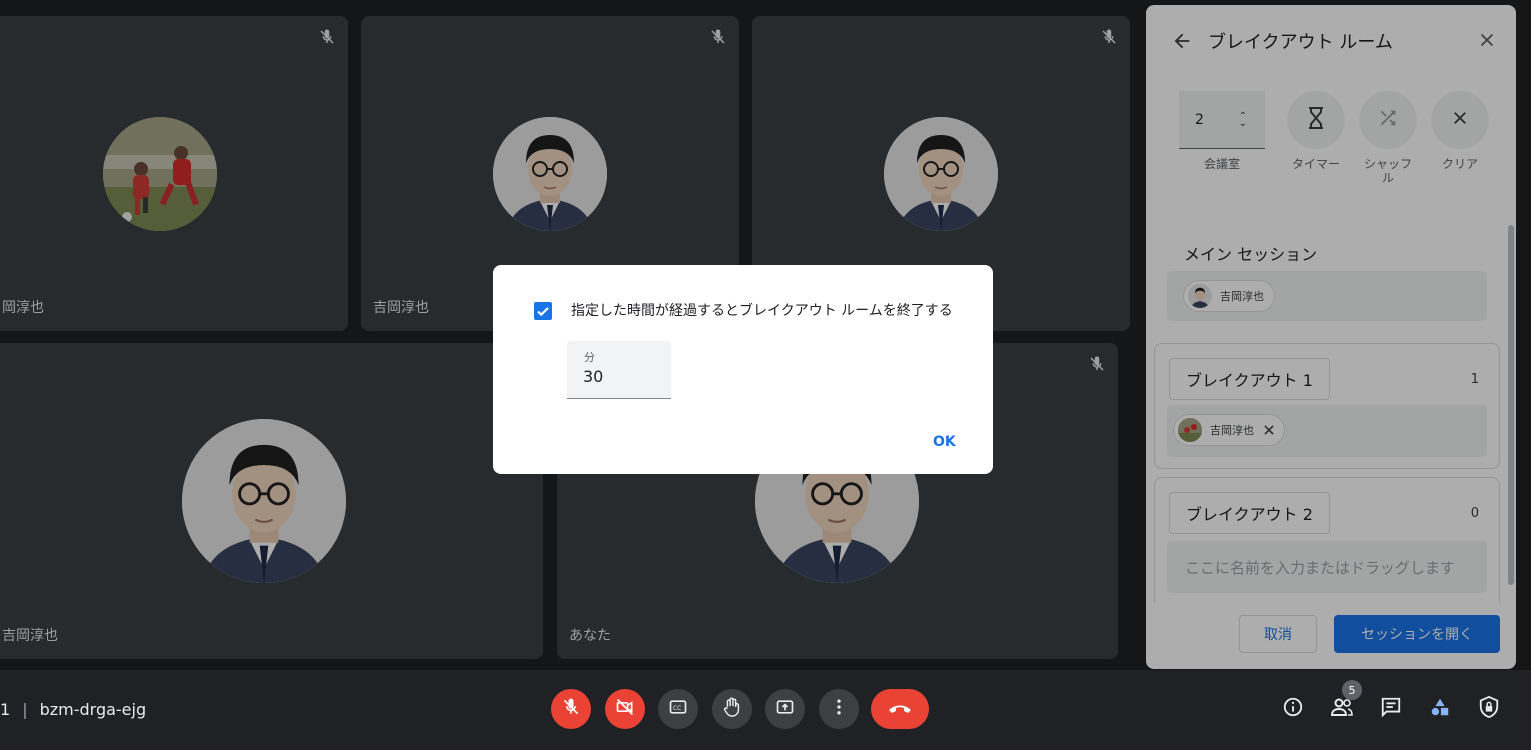 This screenshot has width=1531, height=750. I want to click on svg-text: CC, so click(677, 709).